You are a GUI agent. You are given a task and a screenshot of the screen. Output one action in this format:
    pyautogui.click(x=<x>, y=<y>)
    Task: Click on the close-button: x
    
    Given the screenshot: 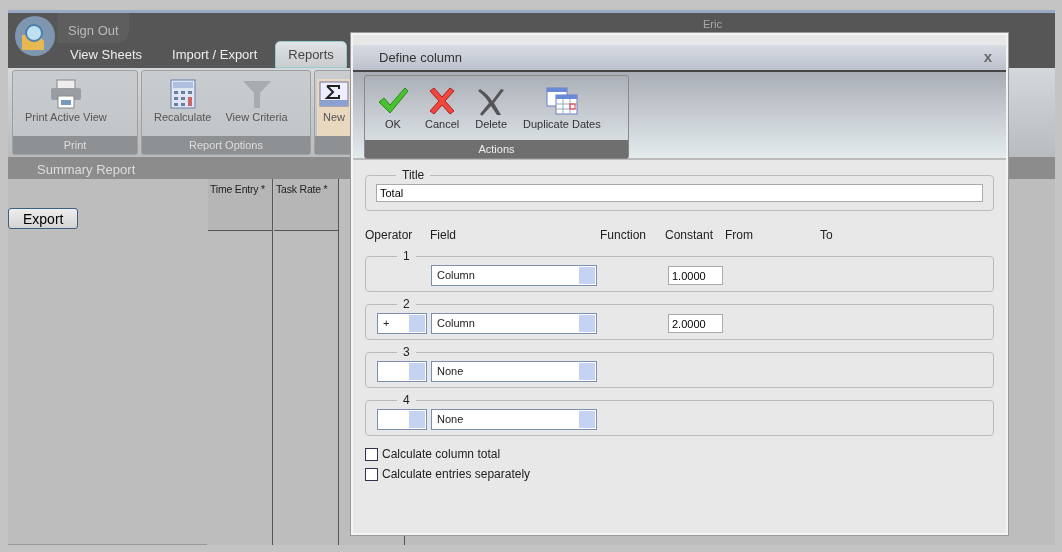 What is the action you would take?
    pyautogui.click(x=987, y=57)
    